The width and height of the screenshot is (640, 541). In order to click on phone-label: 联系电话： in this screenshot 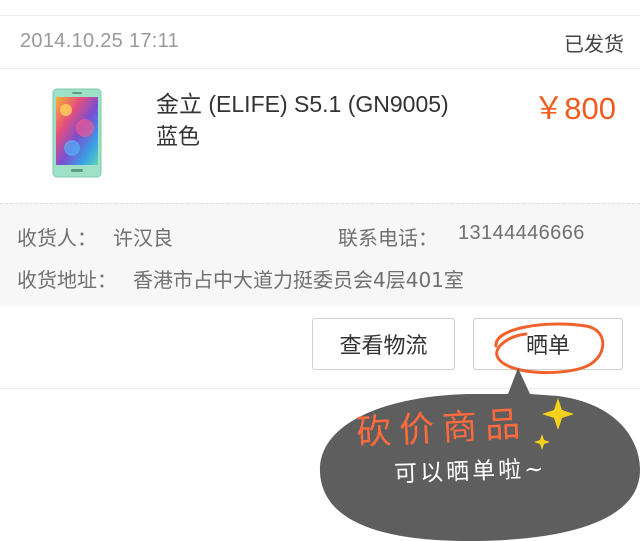, I will do `click(388, 238)`.